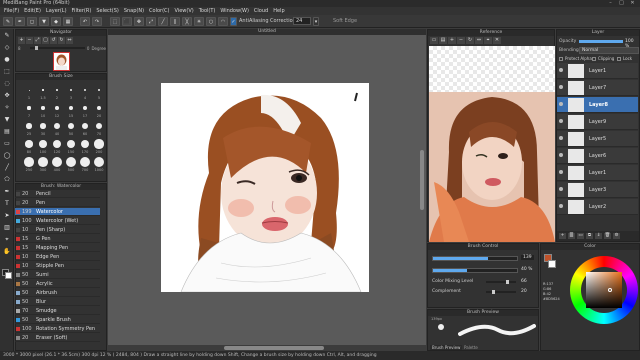 The image size is (640, 360). Describe the element at coordinates (527, 257) in the screenshot. I see `brush-size-value: 139` at that location.